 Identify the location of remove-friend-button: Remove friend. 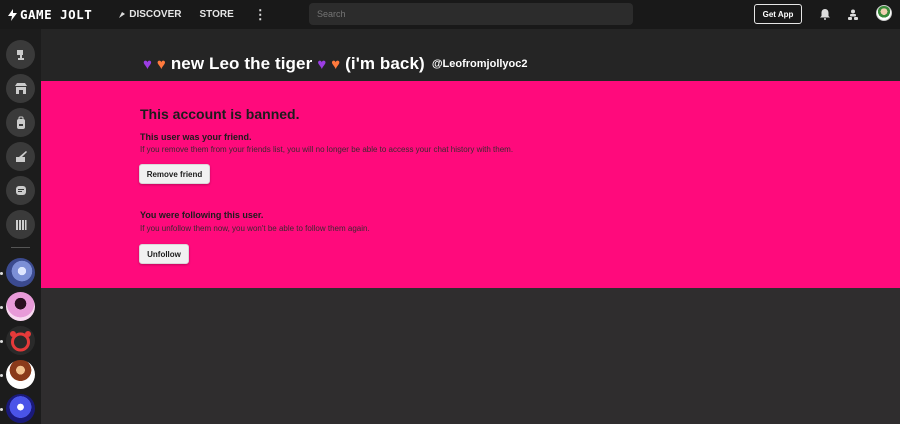
(174, 174).